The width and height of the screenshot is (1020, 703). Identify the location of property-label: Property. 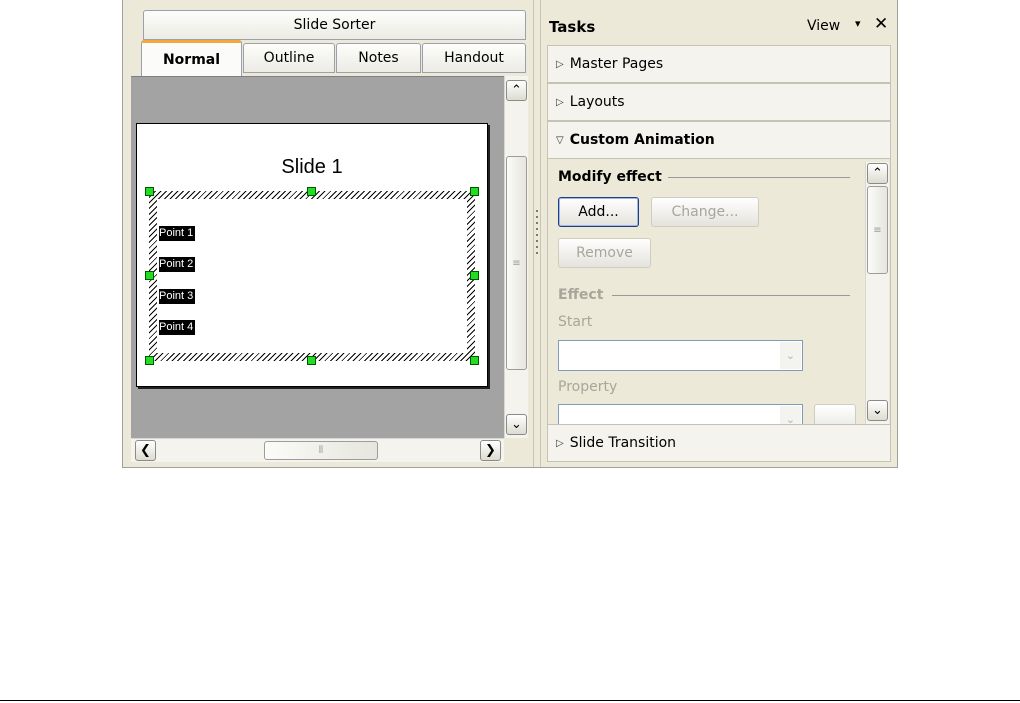
(588, 387).